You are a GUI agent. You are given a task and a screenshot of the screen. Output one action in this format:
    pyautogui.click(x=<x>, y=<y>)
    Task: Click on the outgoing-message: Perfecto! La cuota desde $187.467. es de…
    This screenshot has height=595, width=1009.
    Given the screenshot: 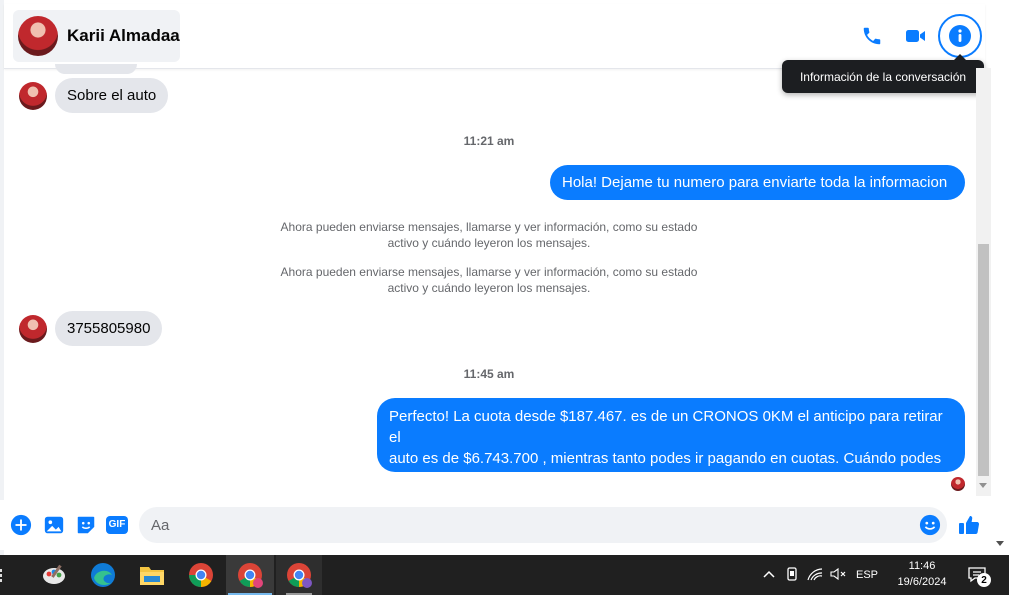 What is the action you would take?
    pyautogui.click(x=671, y=443)
    